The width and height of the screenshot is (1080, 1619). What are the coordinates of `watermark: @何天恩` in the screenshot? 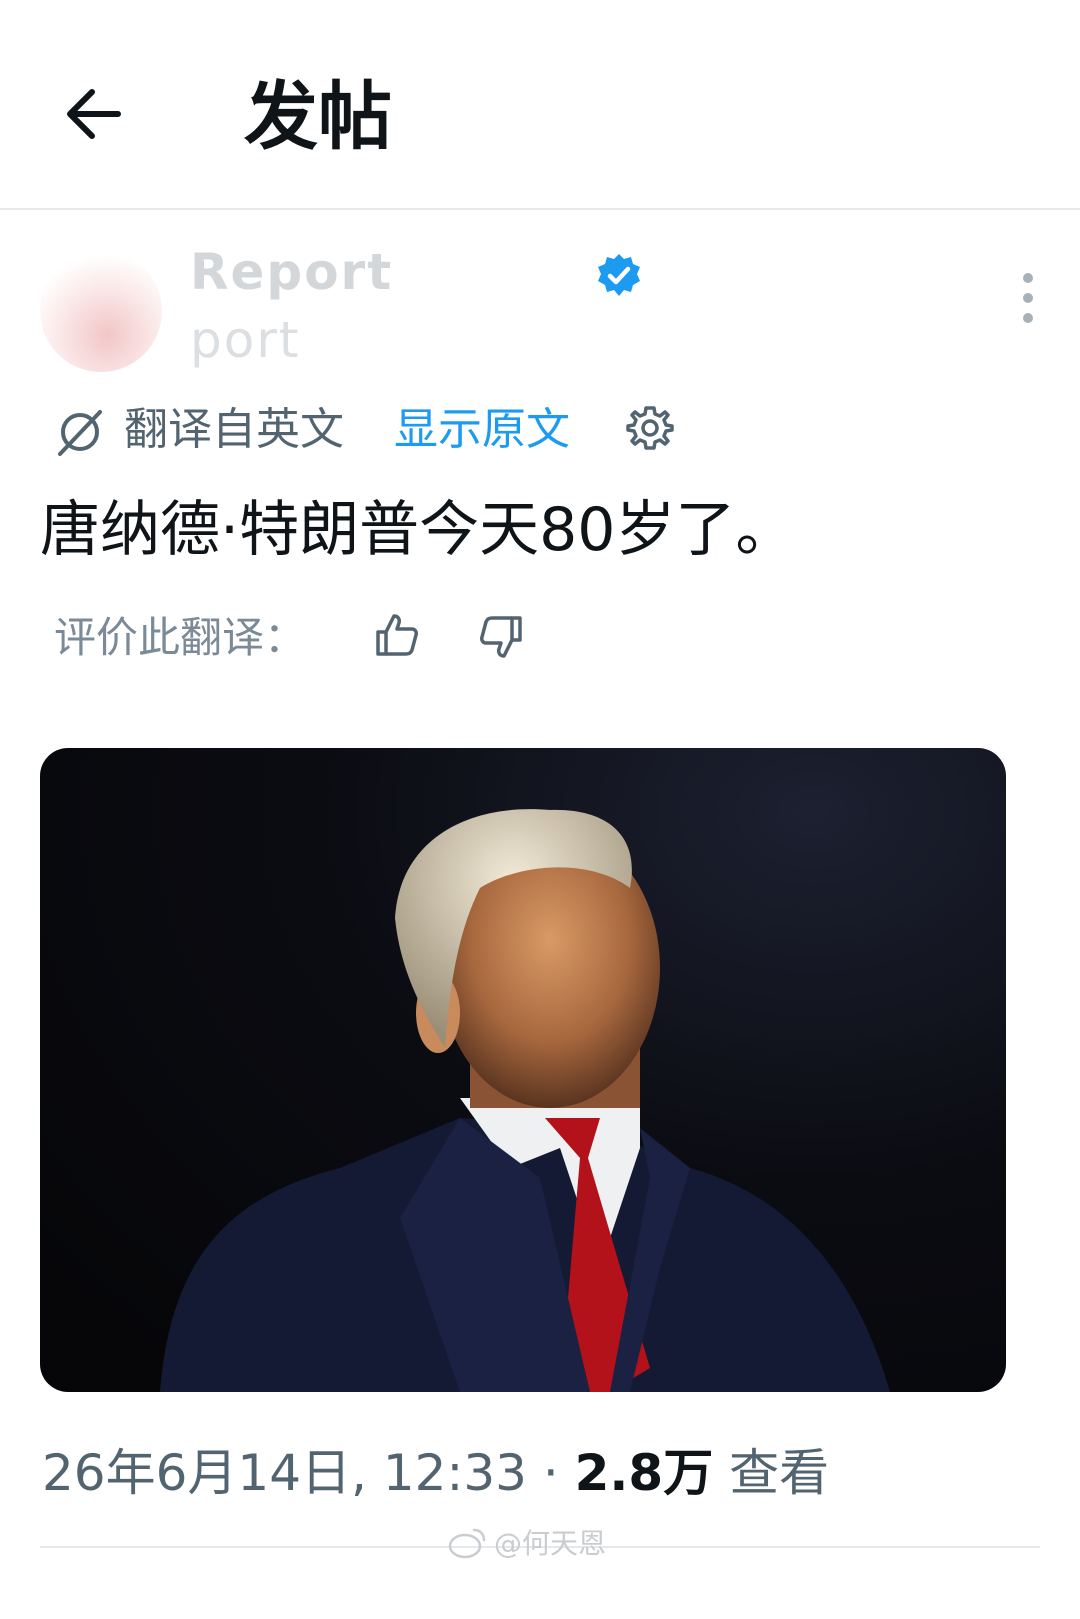 It's located at (550, 1543).